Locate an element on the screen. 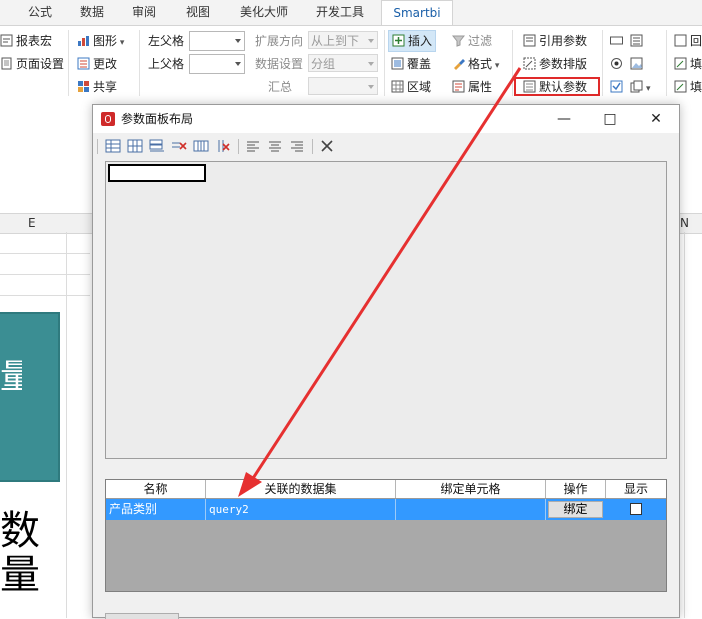  expand-direction-select: 从上到下 is located at coordinates (343, 40).